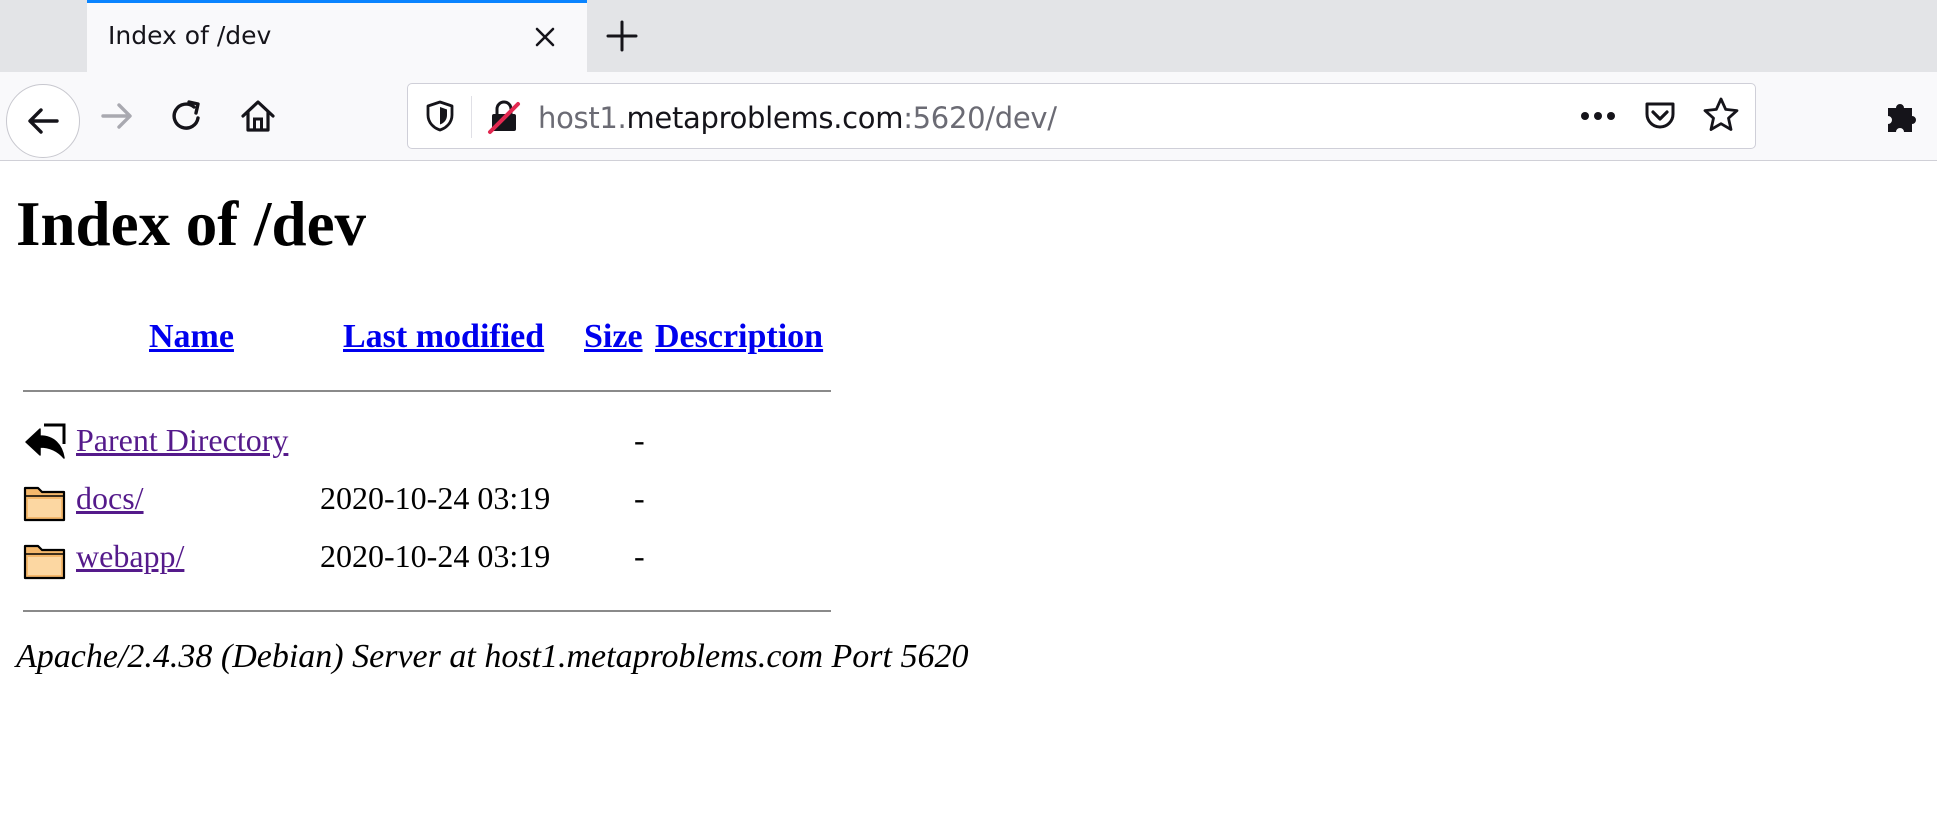  I want to click on arrow-right-icon, so click(116, 116).